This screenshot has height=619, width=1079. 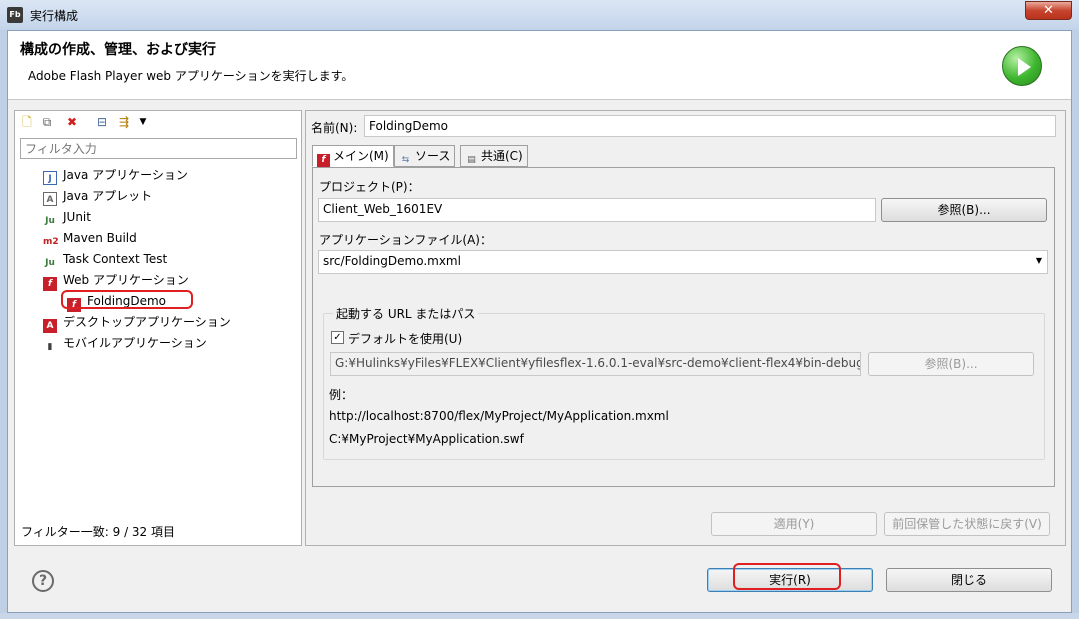 What do you see at coordinates (127, 299) in the screenshot?
I see `selection-highlight-annotation` at bounding box center [127, 299].